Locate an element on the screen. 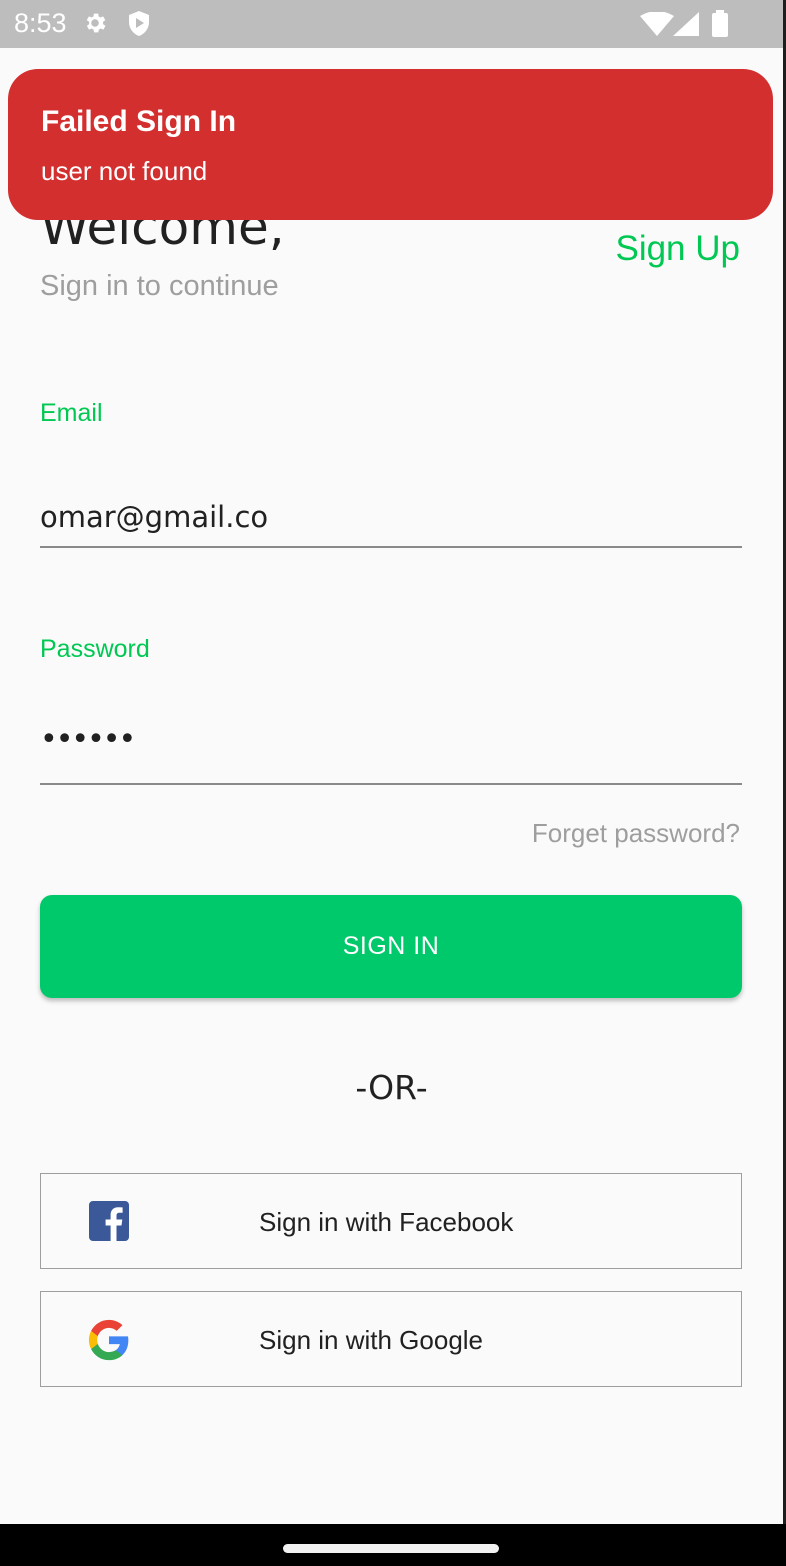  or-divider: -OR- is located at coordinates (391, 1087).